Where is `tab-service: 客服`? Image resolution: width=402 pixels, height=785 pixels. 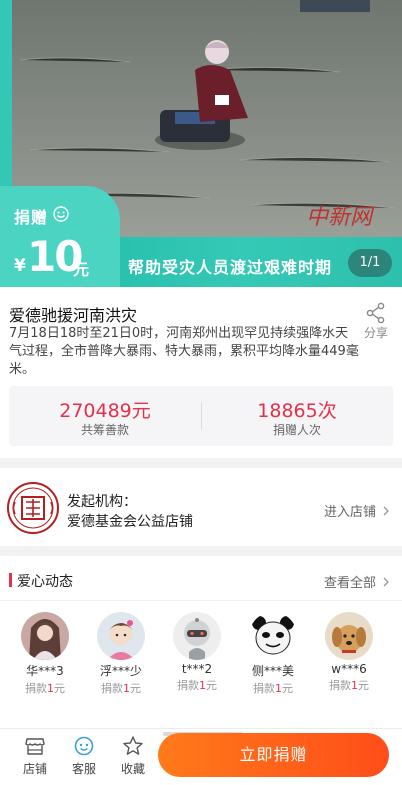 tab-service: 客服 is located at coordinates (84, 756).